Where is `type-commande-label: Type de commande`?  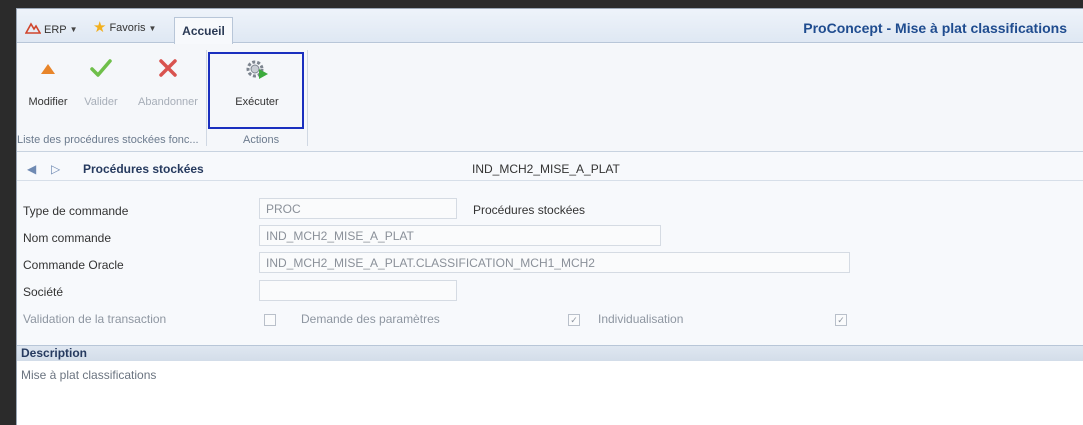 type-commande-label: Type de commande is located at coordinates (76, 211).